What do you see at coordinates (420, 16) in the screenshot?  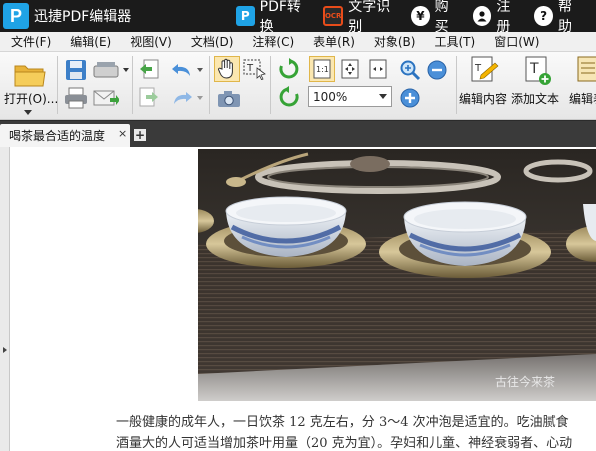 I see `yen-icon: ¥` at bounding box center [420, 16].